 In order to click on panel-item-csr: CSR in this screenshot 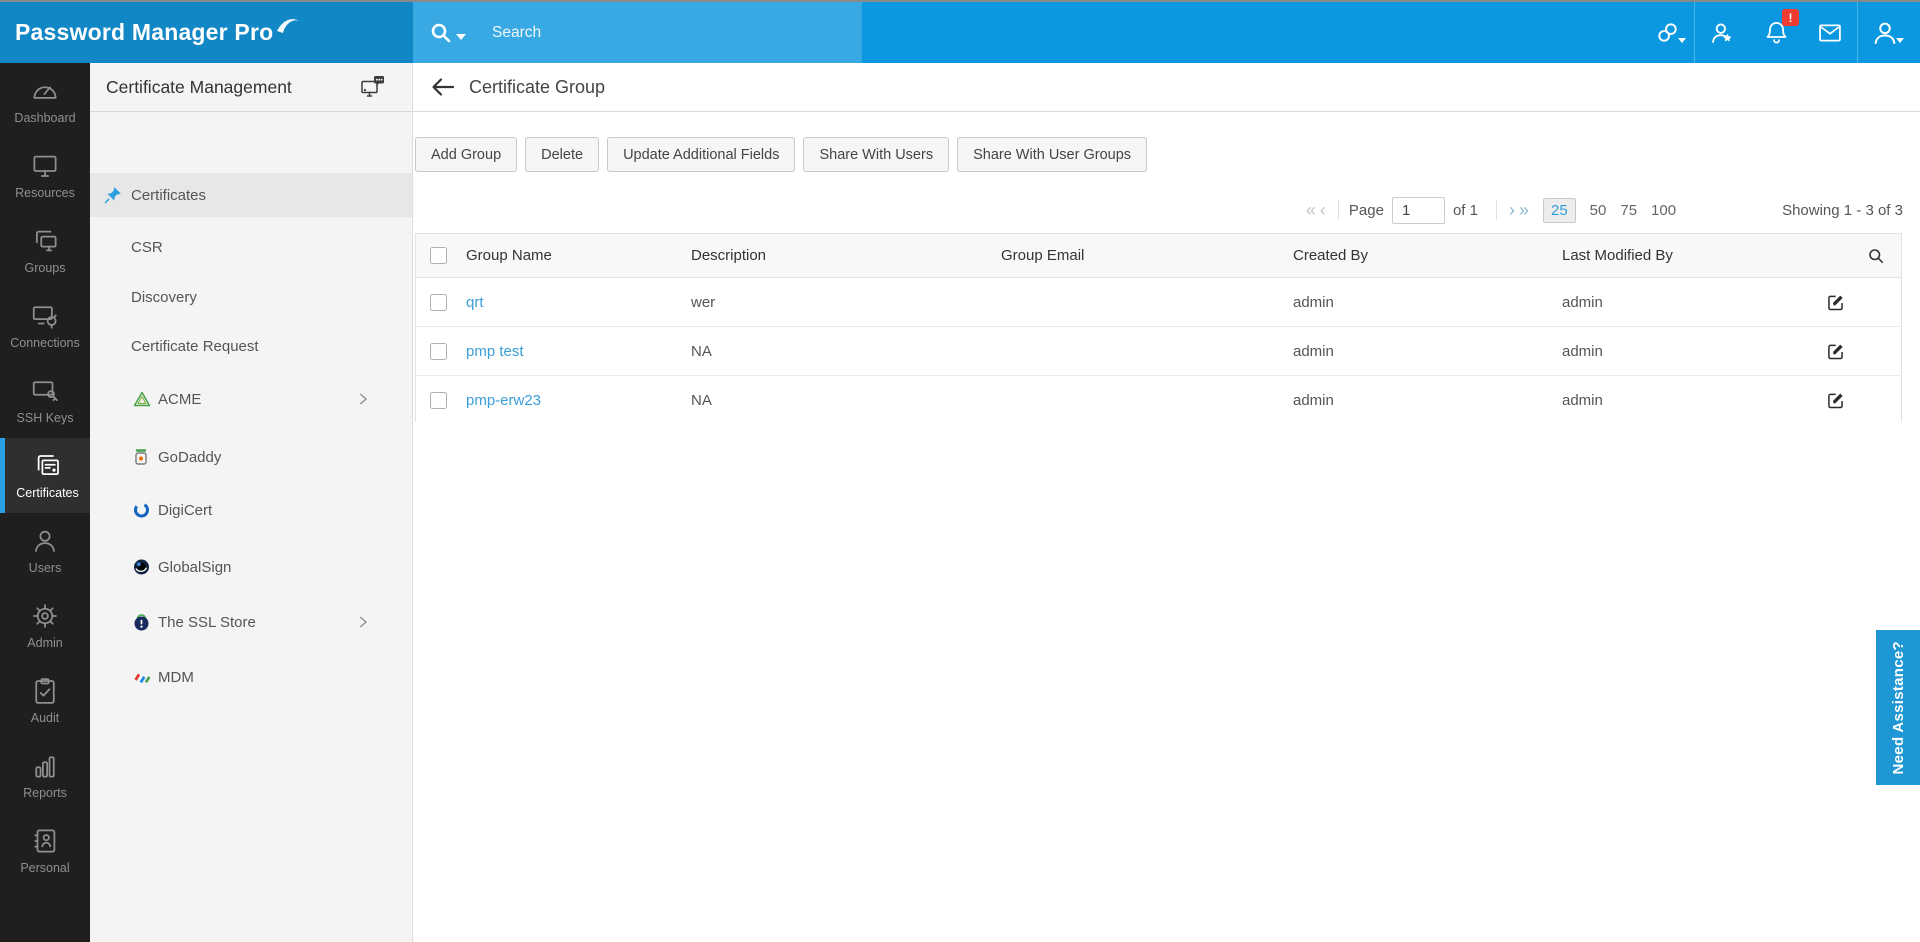, I will do `click(251, 247)`.